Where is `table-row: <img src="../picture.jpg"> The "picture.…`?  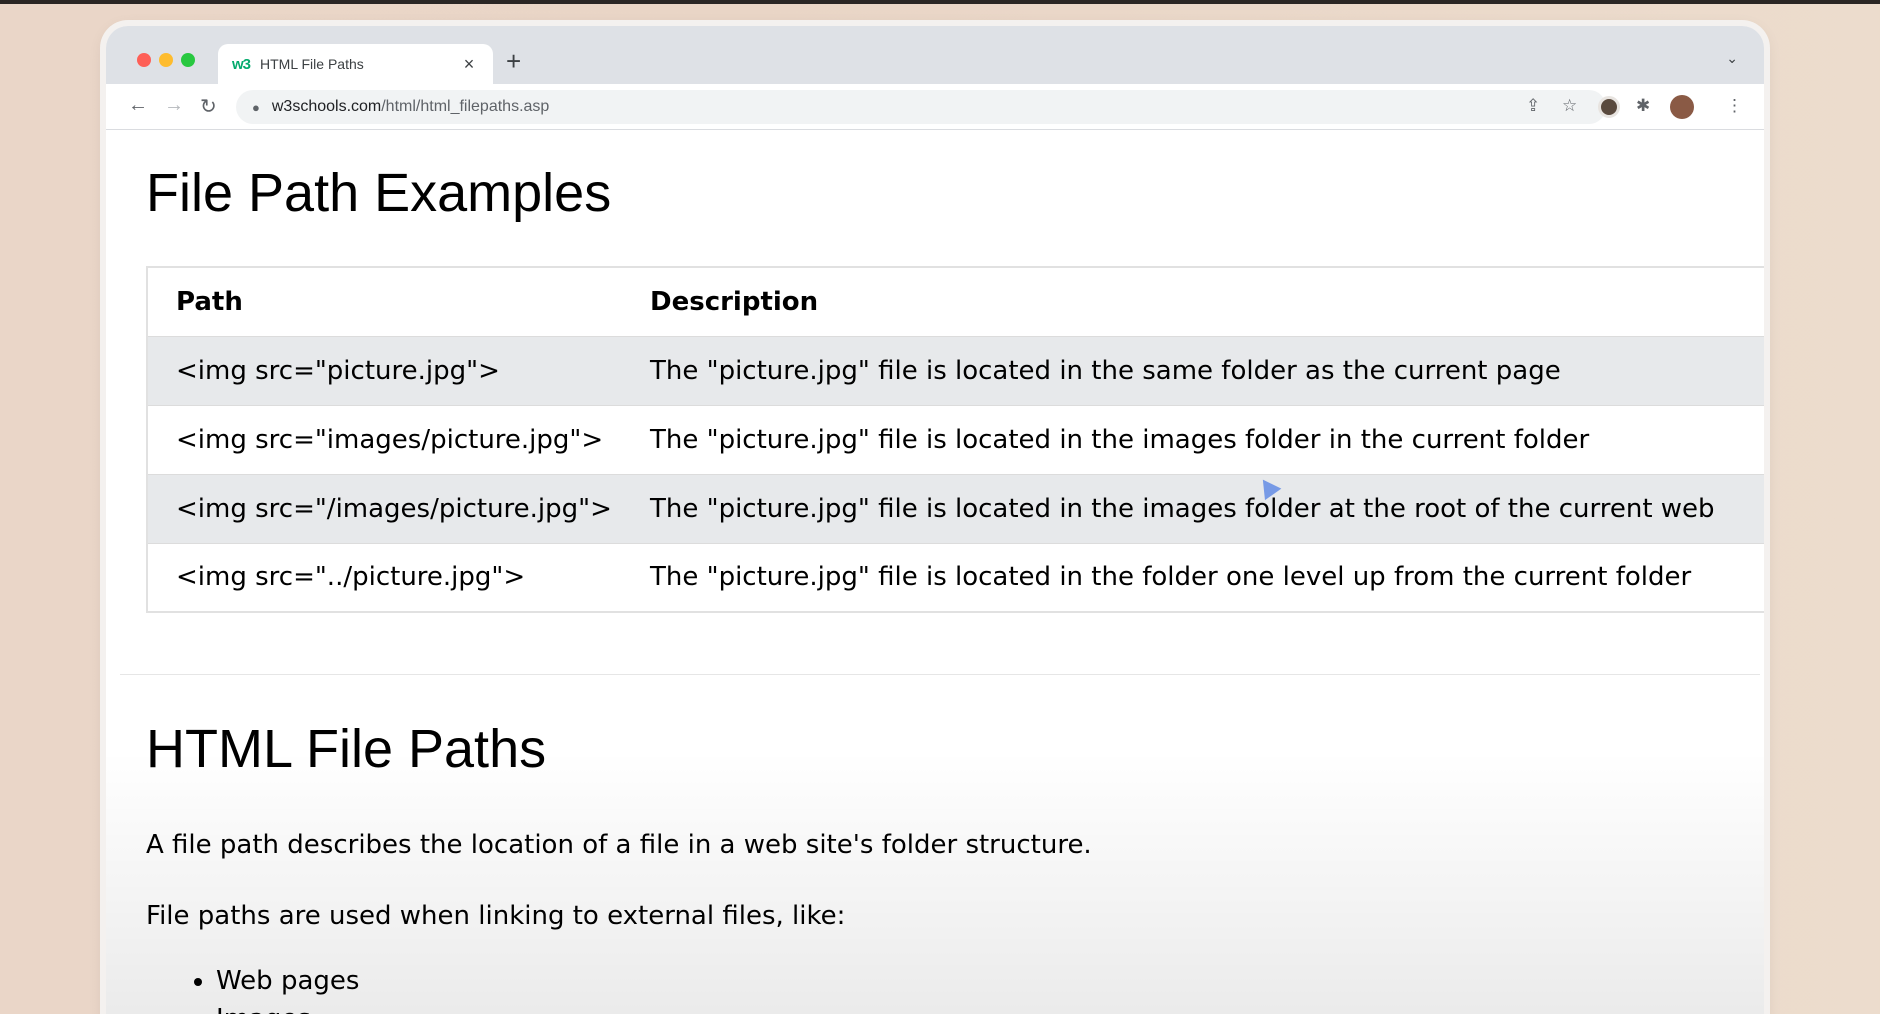
table-row: <img src="../picture.jpg"> The "picture.… is located at coordinates (955, 577).